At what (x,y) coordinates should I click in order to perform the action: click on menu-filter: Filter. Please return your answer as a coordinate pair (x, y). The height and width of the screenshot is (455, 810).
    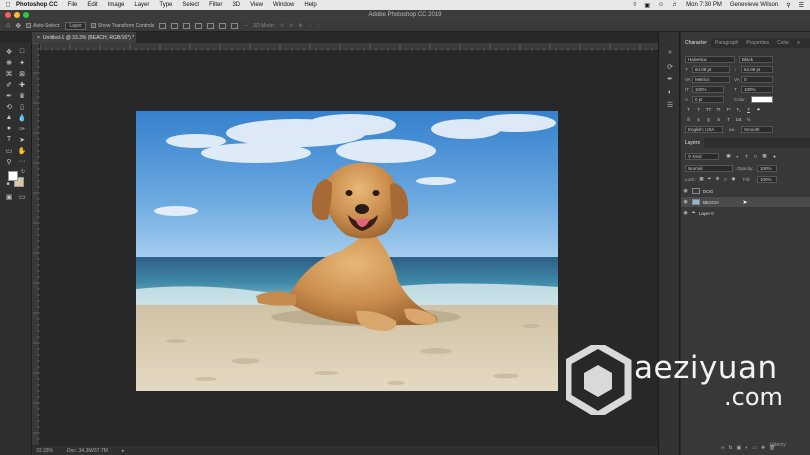
    Looking at the image, I should click on (215, 5).